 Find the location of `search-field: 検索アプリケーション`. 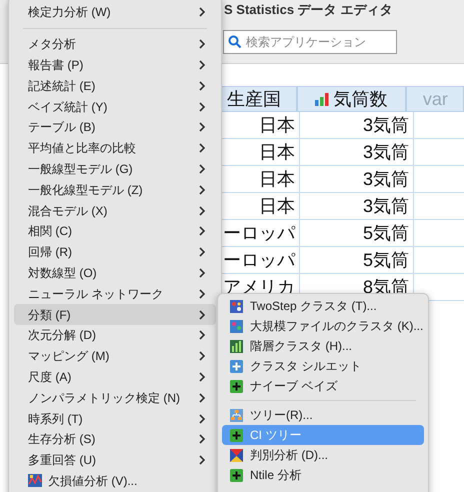

search-field: 検索アプリケーション is located at coordinates (310, 42).